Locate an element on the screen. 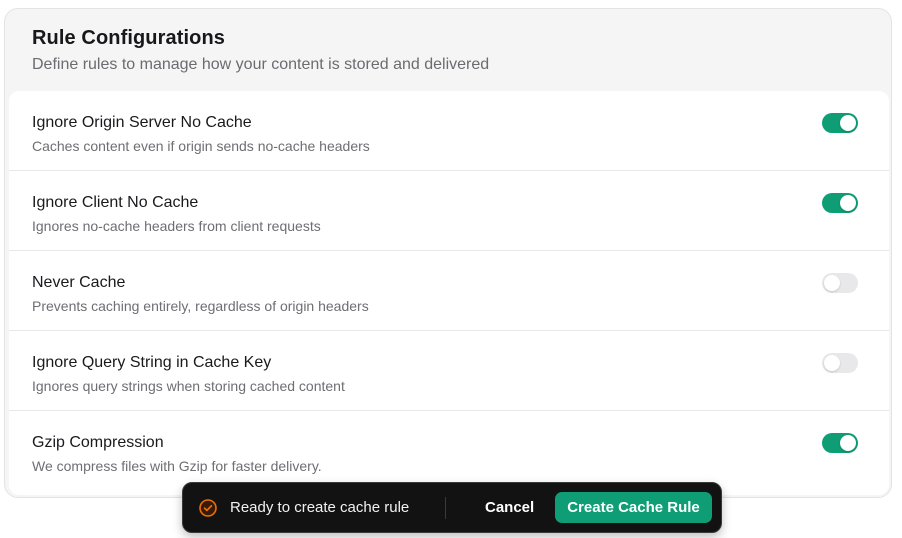 This screenshot has width=902, height=538. never-cache-toggle is located at coordinates (840, 283).